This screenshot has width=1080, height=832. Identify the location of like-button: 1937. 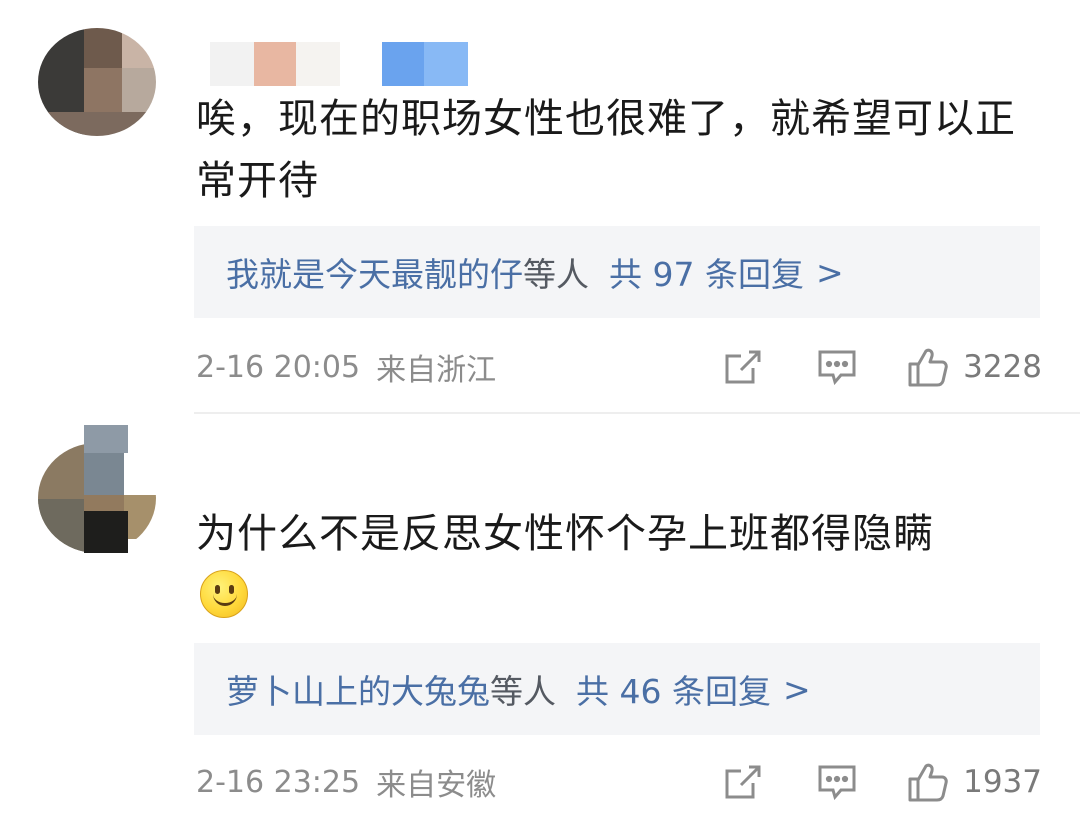
(974, 782).